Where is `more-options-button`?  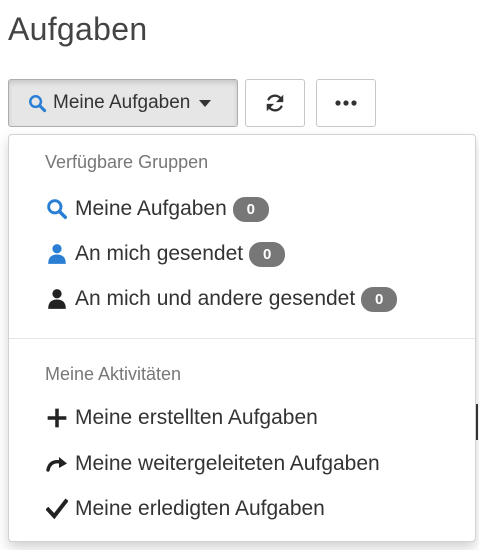
more-options-button is located at coordinates (346, 103).